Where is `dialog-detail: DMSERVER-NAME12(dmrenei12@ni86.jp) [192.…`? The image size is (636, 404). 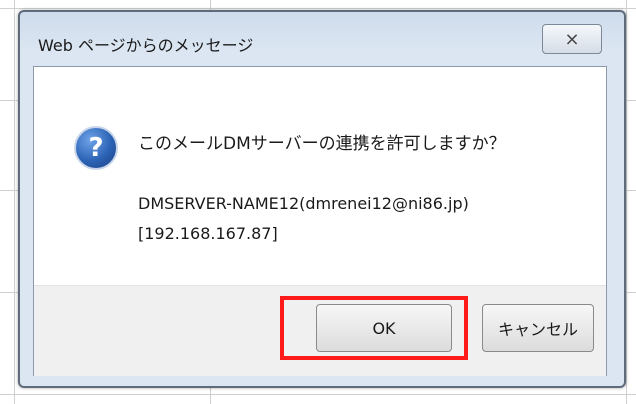
dialog-detail: DMSERVER-NAME12(dmrenei12@ni86.jp) [192.… is located at coordinates (303, 219).